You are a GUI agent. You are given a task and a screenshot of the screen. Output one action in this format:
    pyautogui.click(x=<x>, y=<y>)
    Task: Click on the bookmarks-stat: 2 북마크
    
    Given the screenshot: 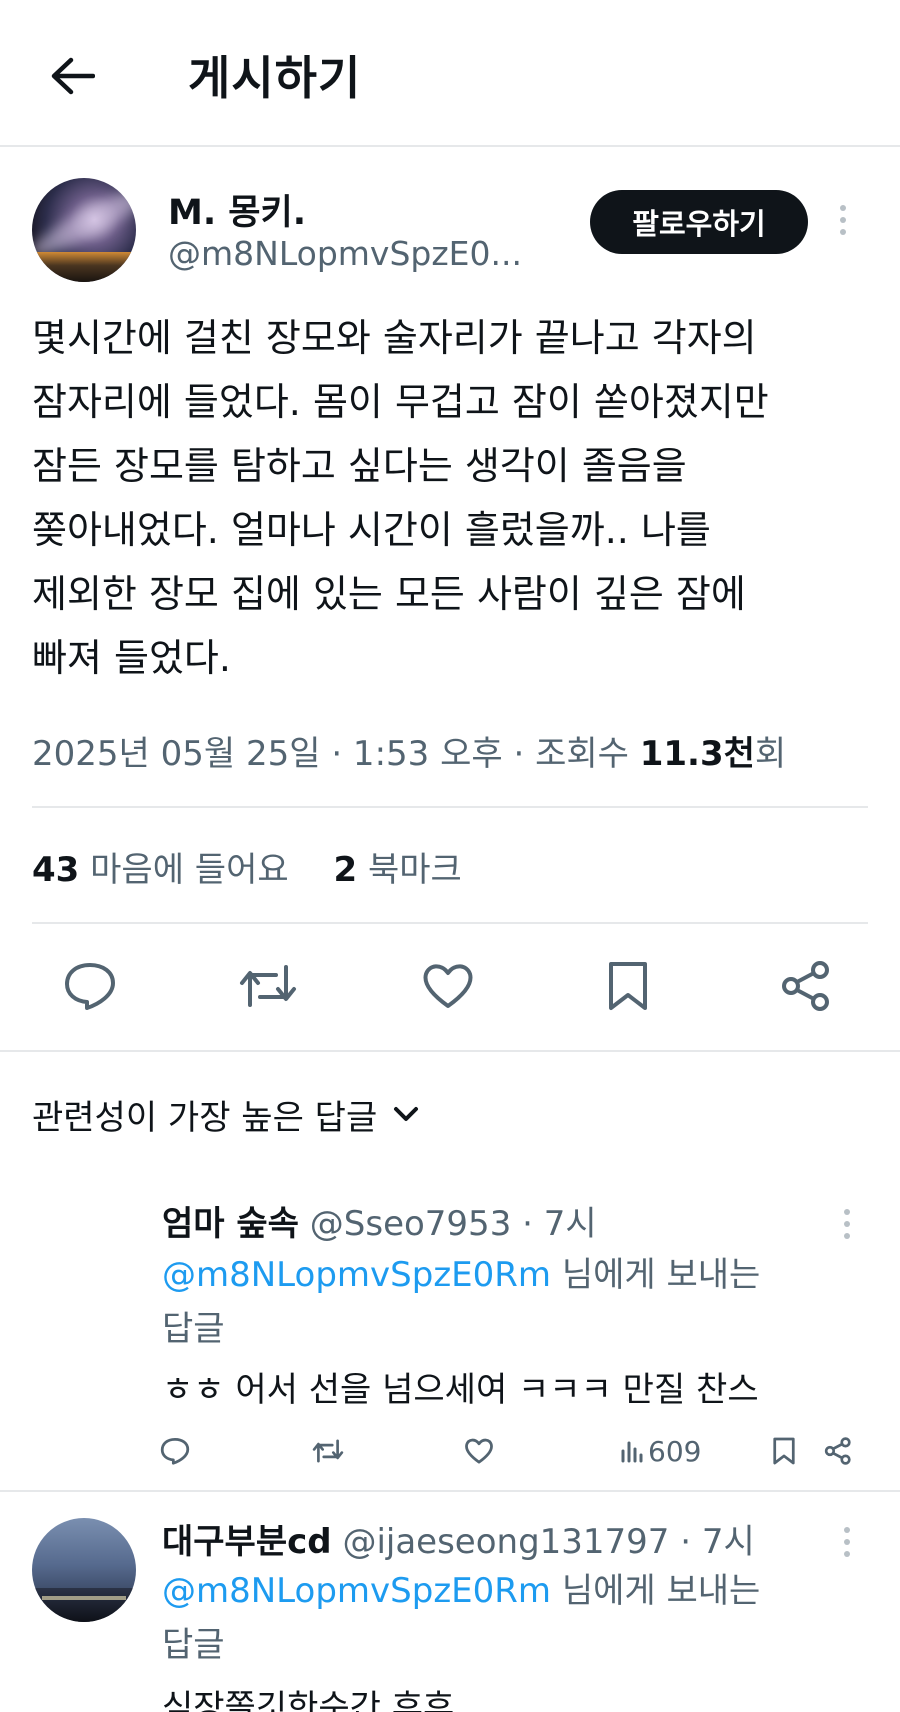 What is the action you would take?
    pyautogui.click(x=397, y=870)
    